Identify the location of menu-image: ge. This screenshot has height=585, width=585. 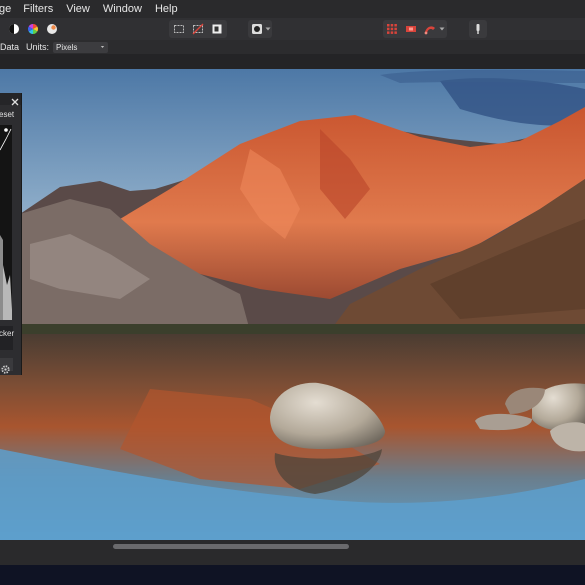
(5, 9).